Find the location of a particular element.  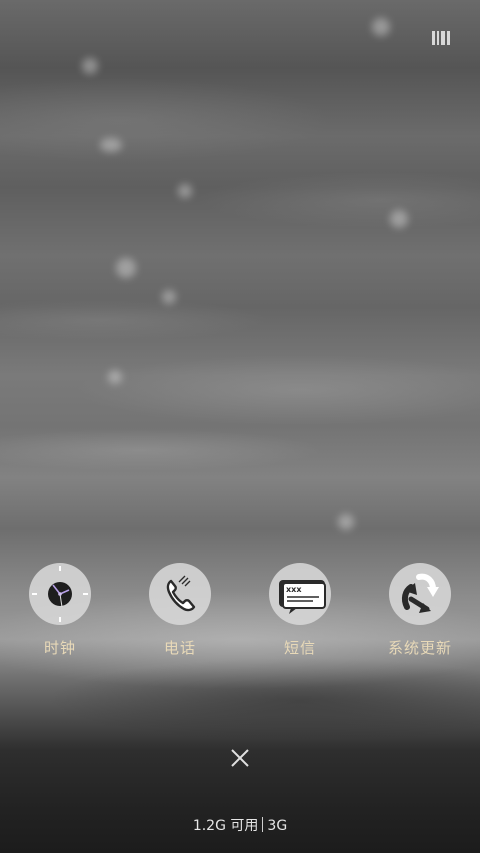

recent-app-system-update: 系统更新 is located at coordinates (420, 610).